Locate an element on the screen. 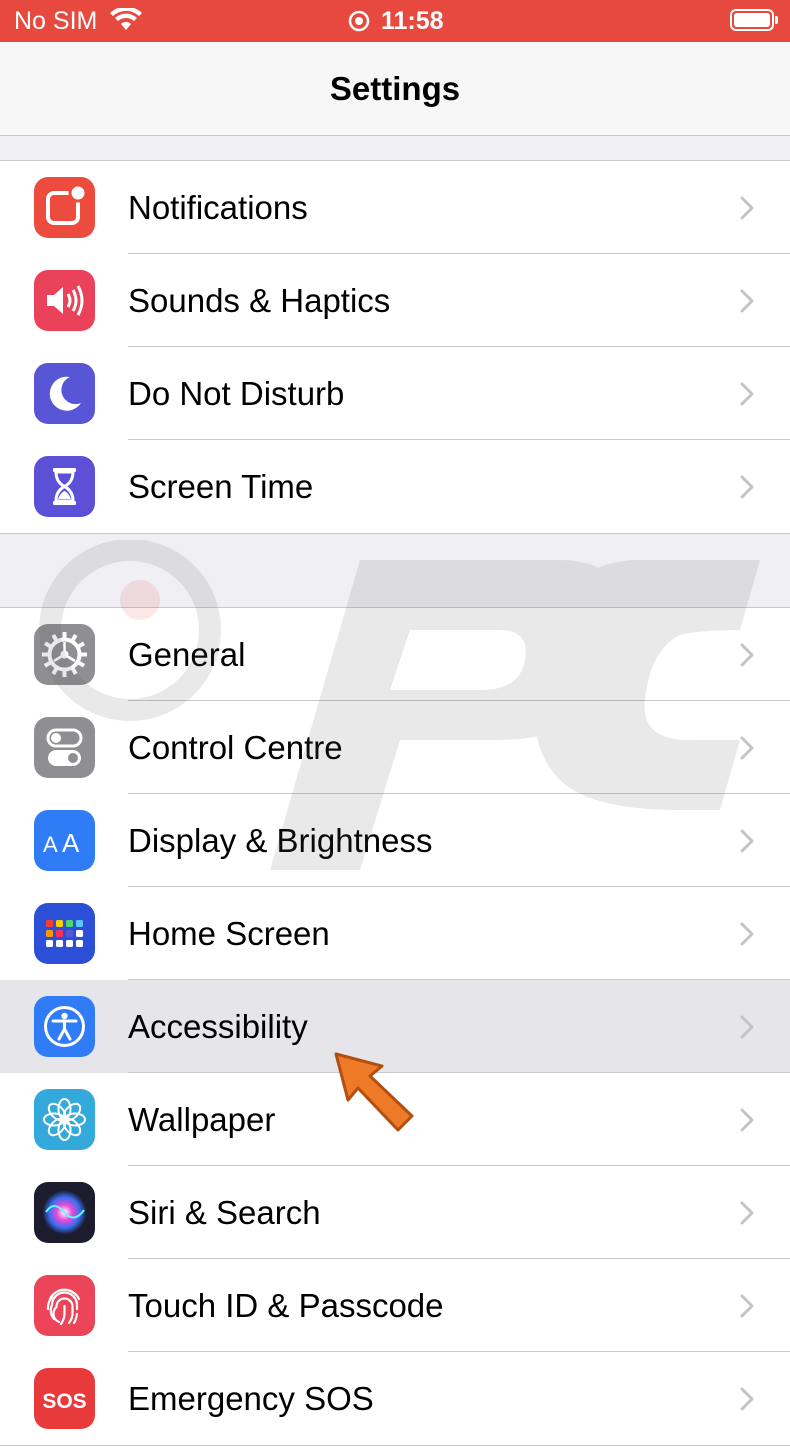 Image resolution: width=790 pixels, height=1446 pixels. settings-row-label: Home Screen is located at coordinates (229, 933).